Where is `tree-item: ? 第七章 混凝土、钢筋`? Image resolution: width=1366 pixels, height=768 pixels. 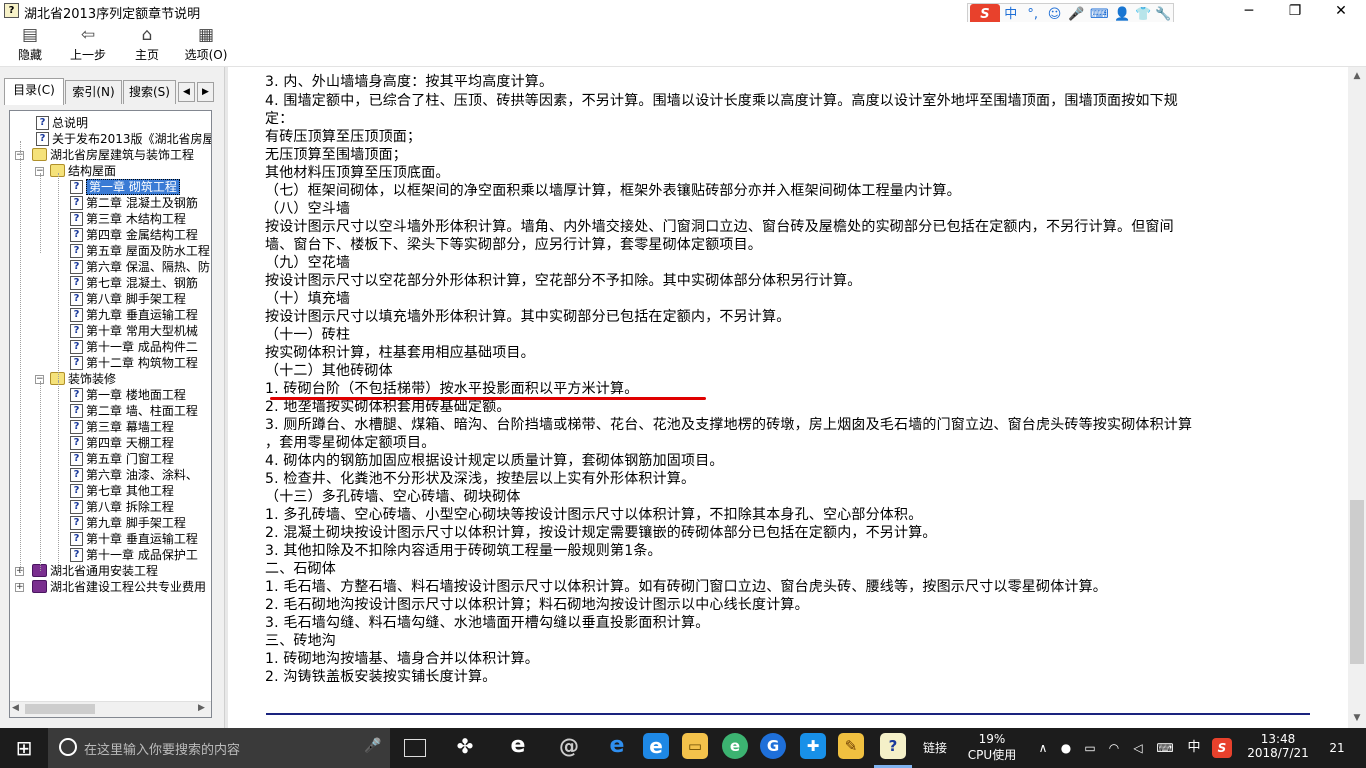
tree-item: ? 第七章 混凝土、钢筋 is located at coordinates (134, 283).